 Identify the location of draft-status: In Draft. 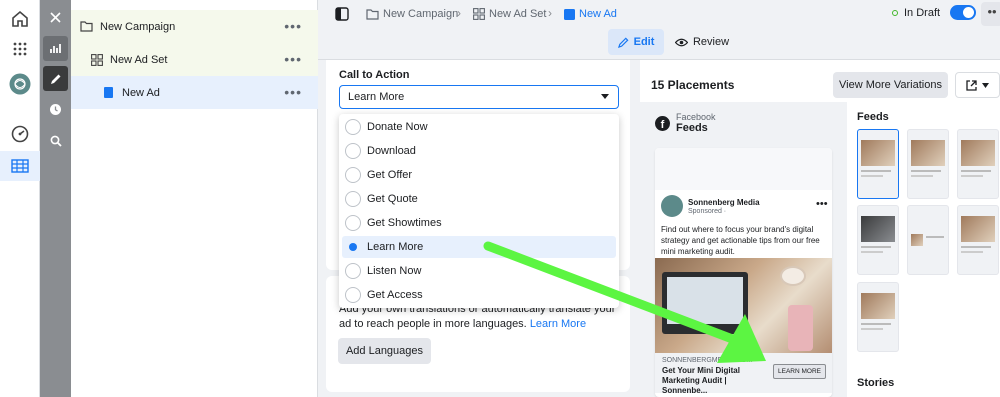
(934, 12).